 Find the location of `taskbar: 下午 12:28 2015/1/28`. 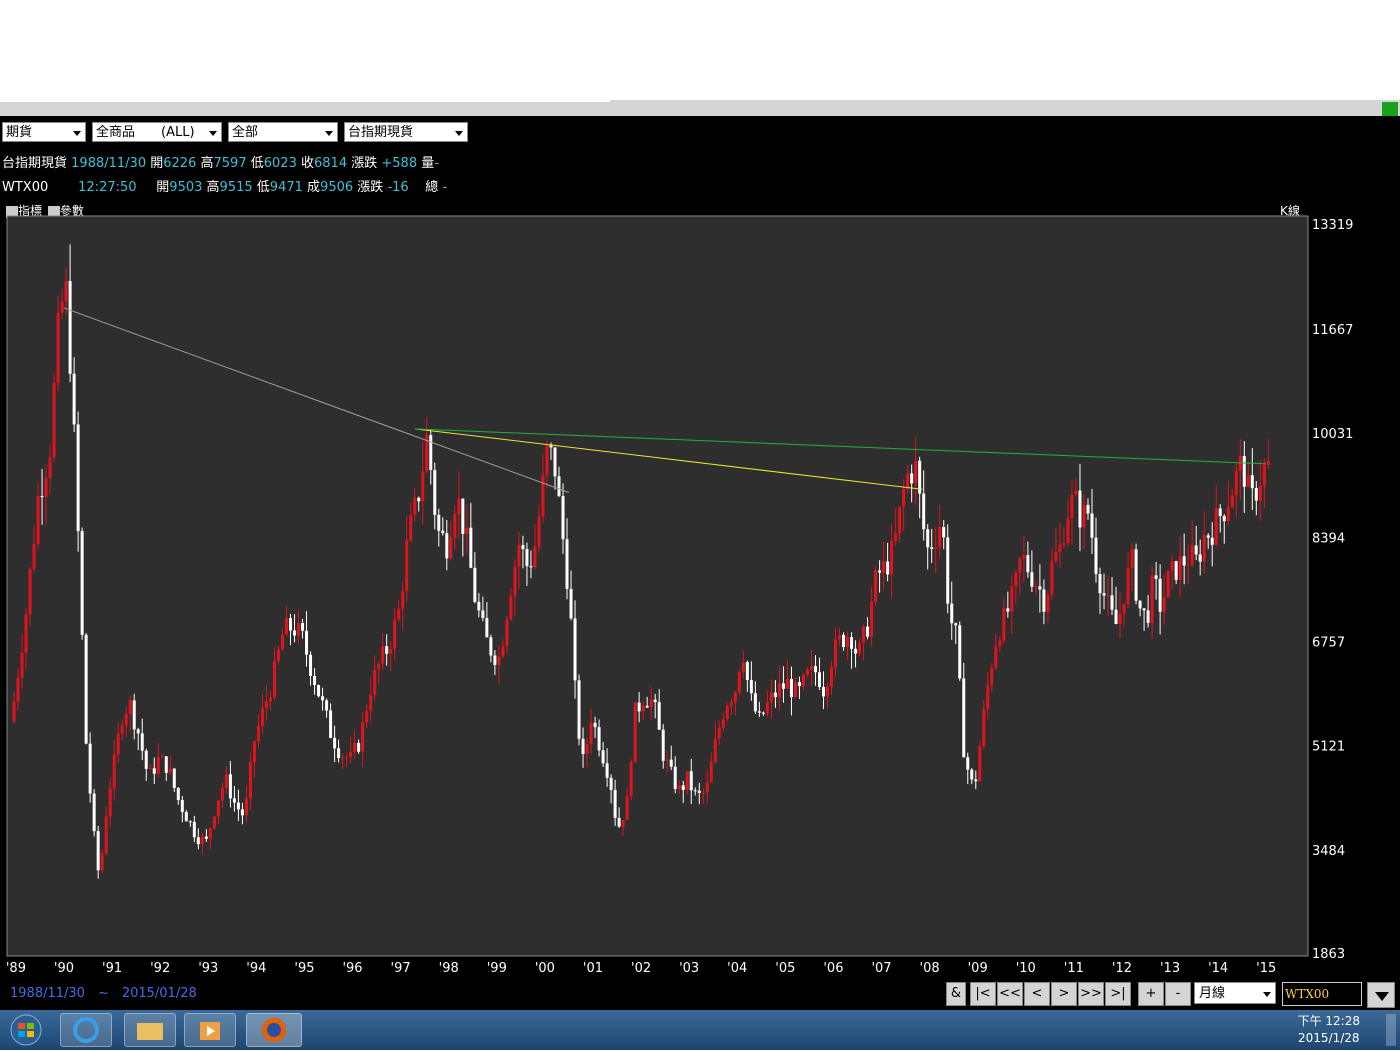

taskbar: 下午 12:28 2015/1/28 is located at coordinates (700, 1030).